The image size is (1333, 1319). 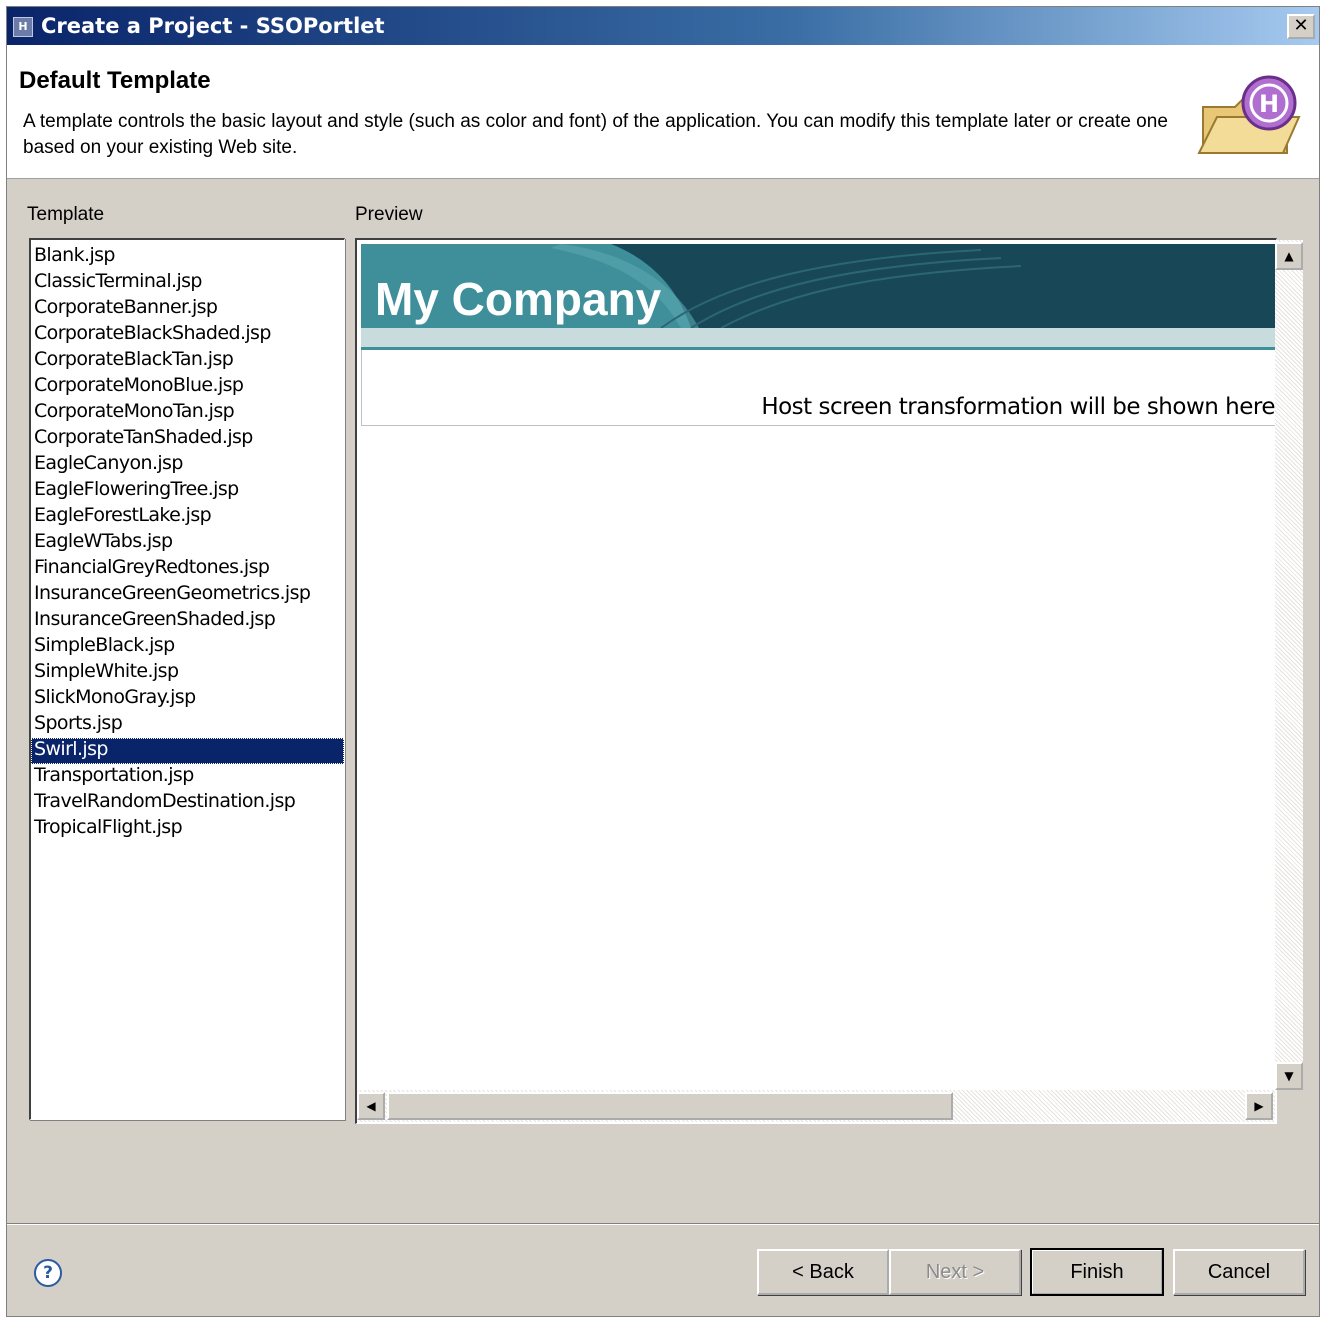 I want to click on template-list-item: CorporateBlackTan.jsp, so click(x=187, y=361).